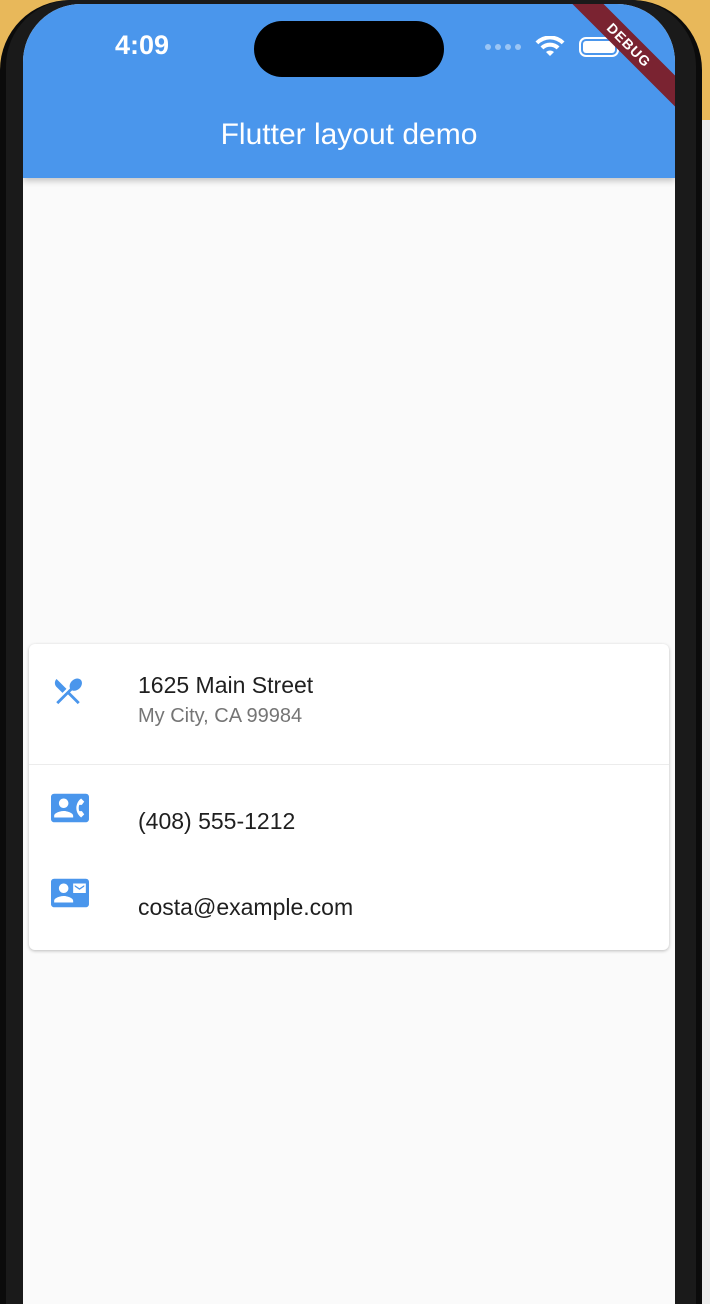  Describe the element at coordinates (68, 691) in the screenshot. I see `restaurant-icon` at that location.